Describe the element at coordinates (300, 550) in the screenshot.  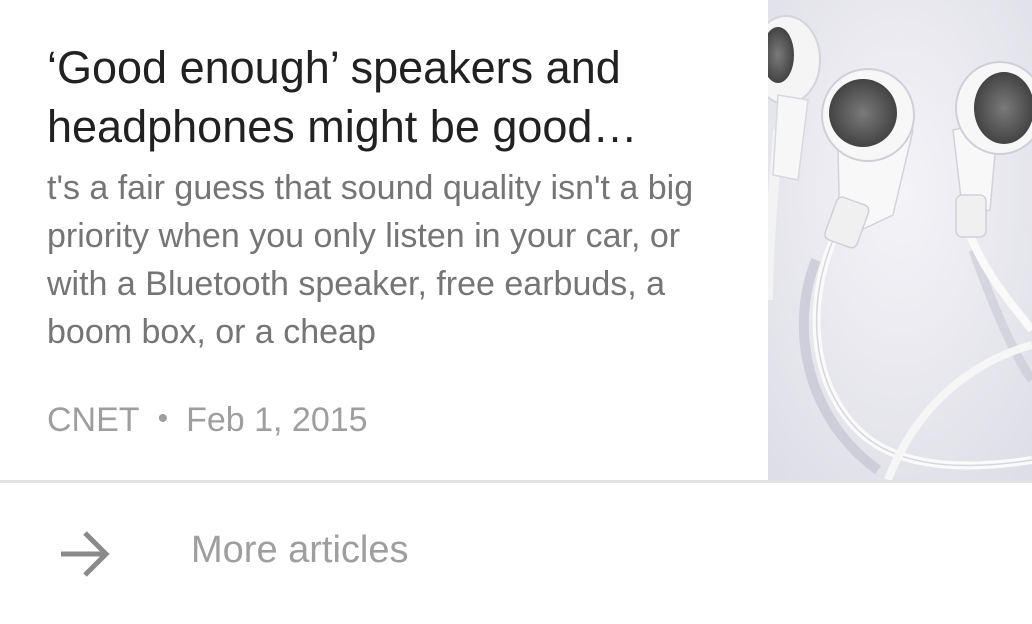
I see `more-articles-label: More articles` at that location.